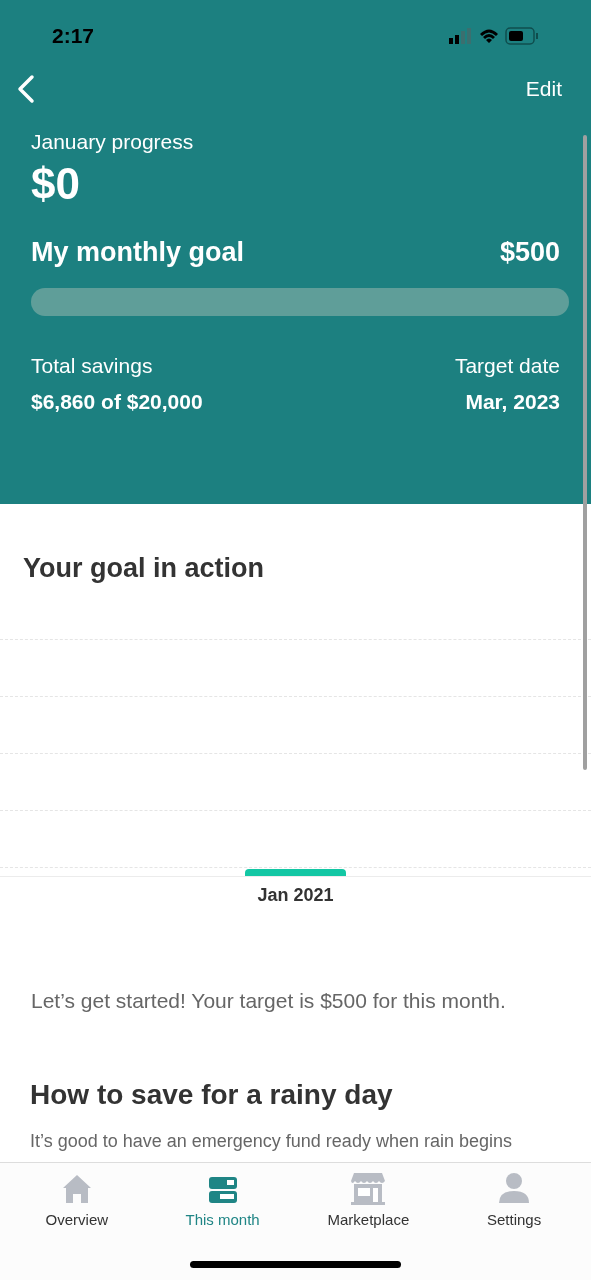  I want to click on person-icon, so click(514, 1188).